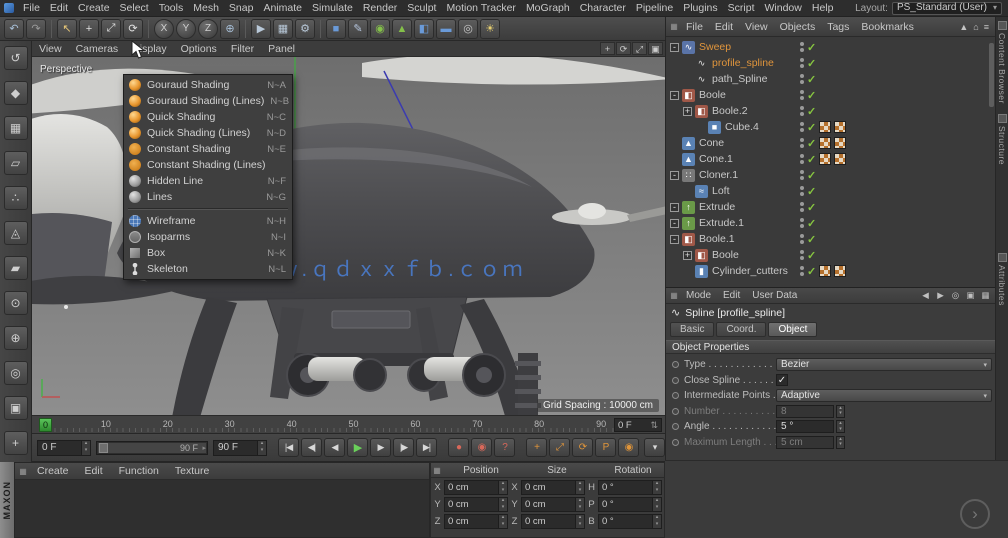 The height and width of the screenshot is (538, 1008). What do you see at coordinates (480, 8) in the screenshot?
I see `menu-motion-tracker: Motion Tracker` at bounding box center [480, 8].